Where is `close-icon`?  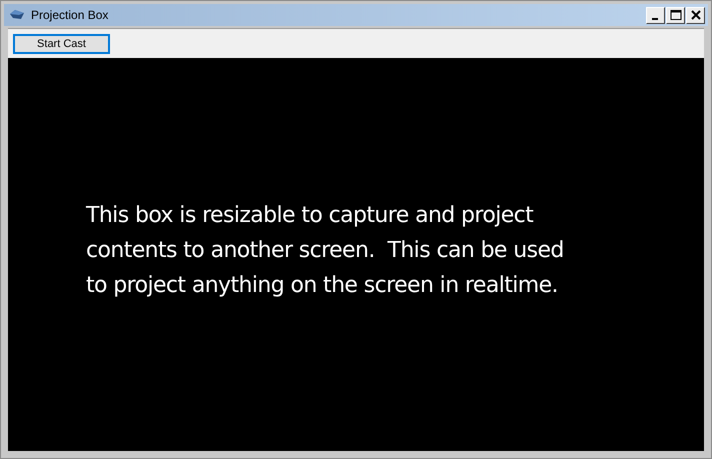 close-icon is located at coordinates (695, 15).